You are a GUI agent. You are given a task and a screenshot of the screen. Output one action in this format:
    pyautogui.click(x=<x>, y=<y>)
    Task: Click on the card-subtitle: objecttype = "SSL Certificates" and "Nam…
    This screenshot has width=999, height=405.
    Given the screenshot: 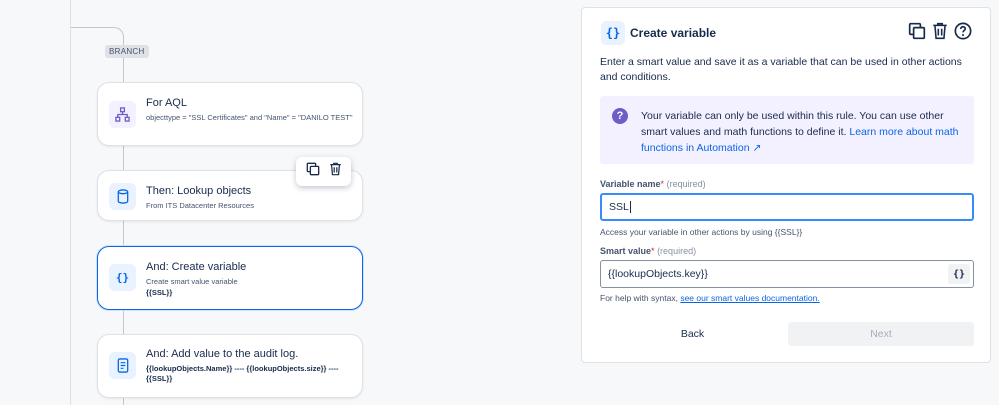 What is the action you would take?
    pyautogui.click(x=249, y=117)
    